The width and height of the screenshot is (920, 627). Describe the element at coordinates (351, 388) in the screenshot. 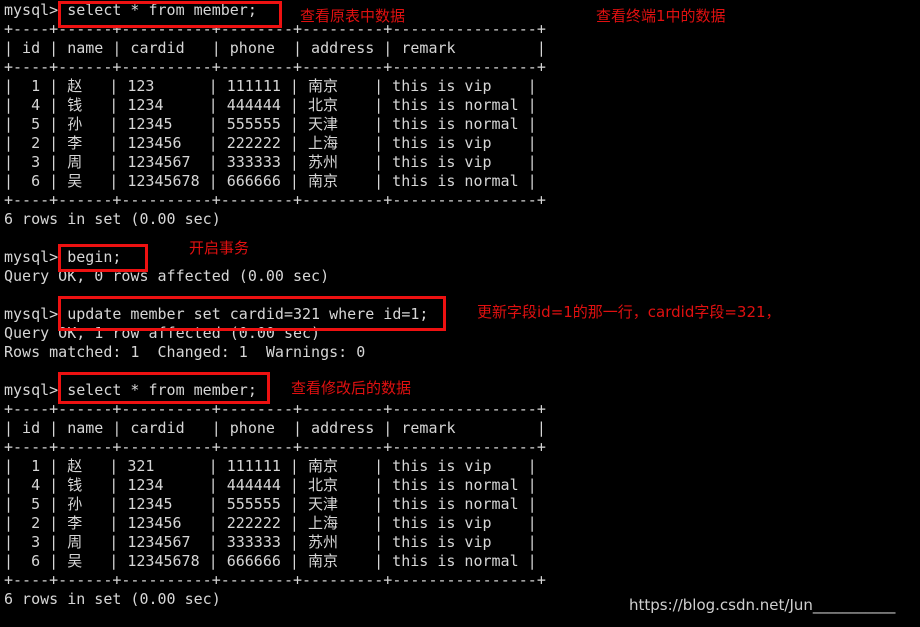

I see `annotation-view-modified: 查看修改后的数据` at that location.